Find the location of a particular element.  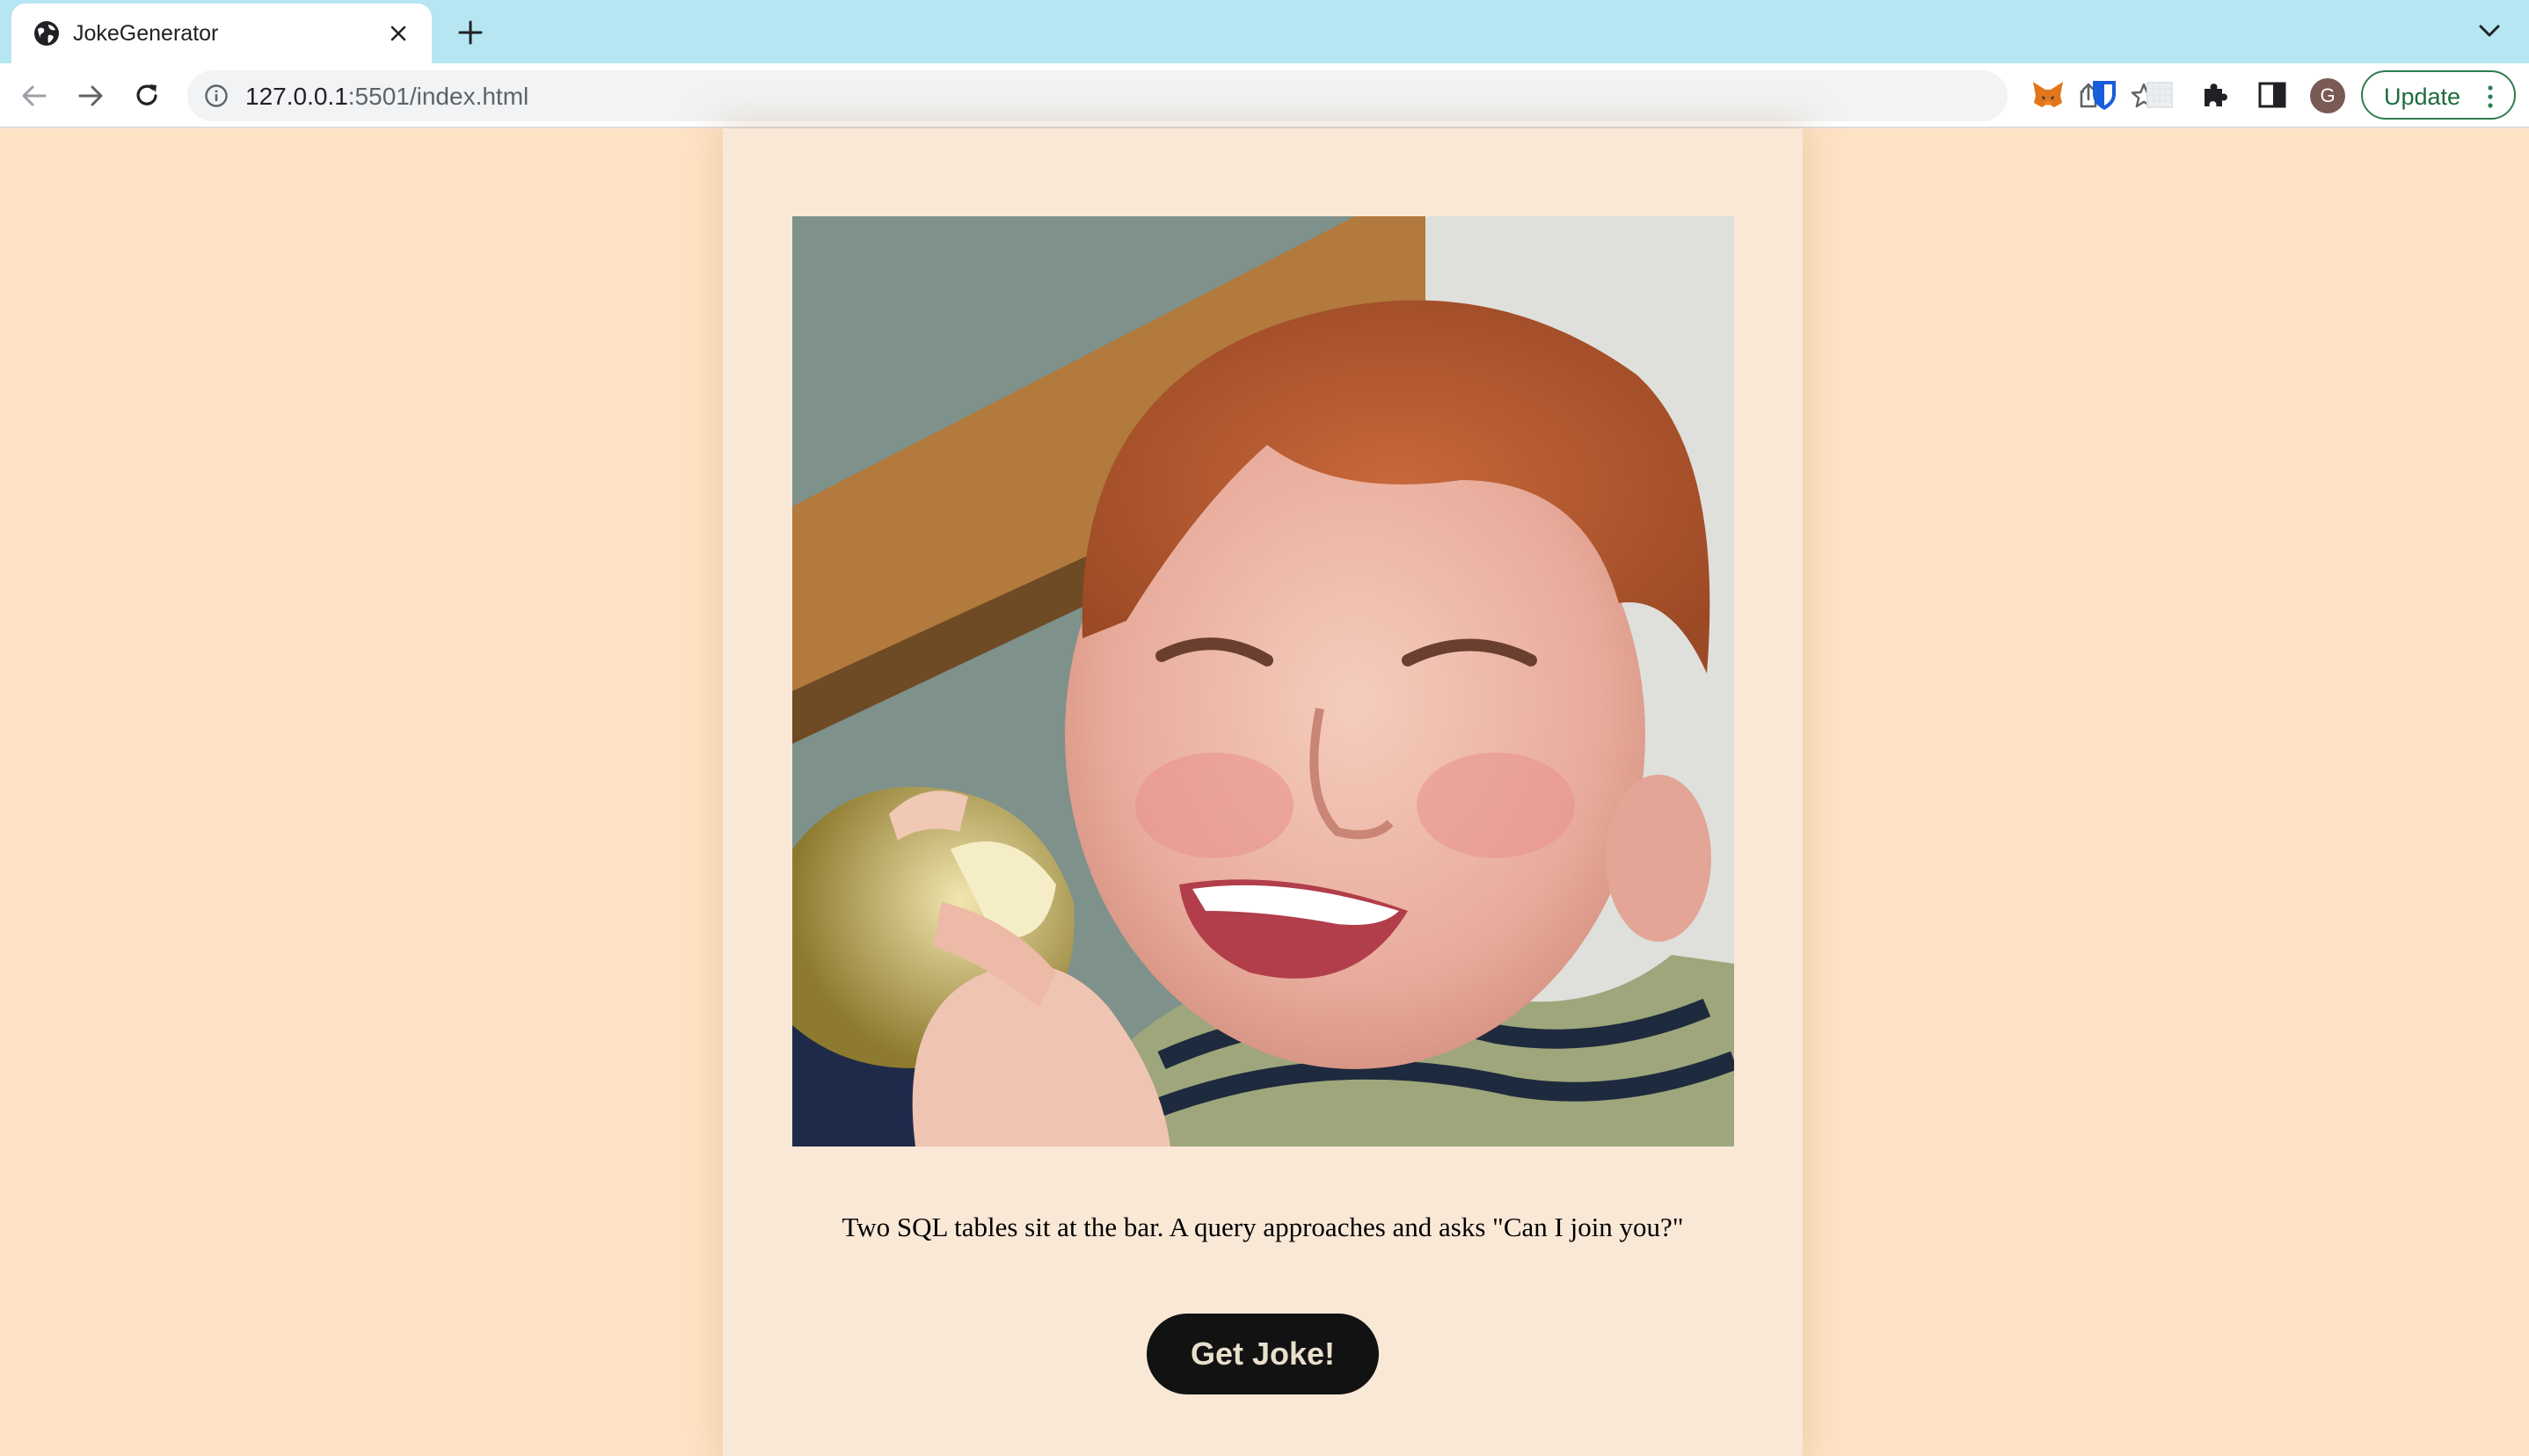

update-button: Update is located at coordinates (2438, 95).